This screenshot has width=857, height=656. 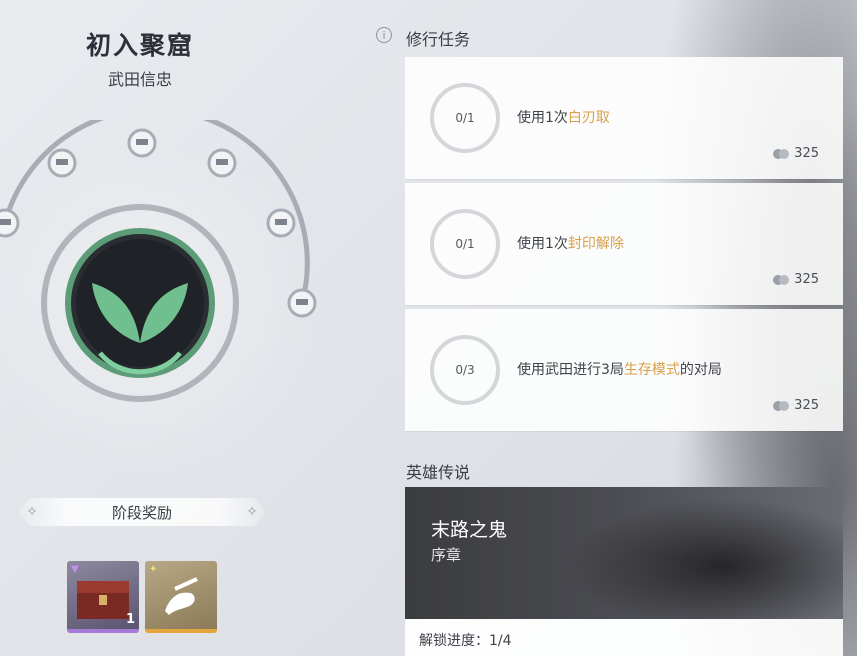 I want to click on legend-card: 末路之鬼 序章, so click(x=624, y=553).